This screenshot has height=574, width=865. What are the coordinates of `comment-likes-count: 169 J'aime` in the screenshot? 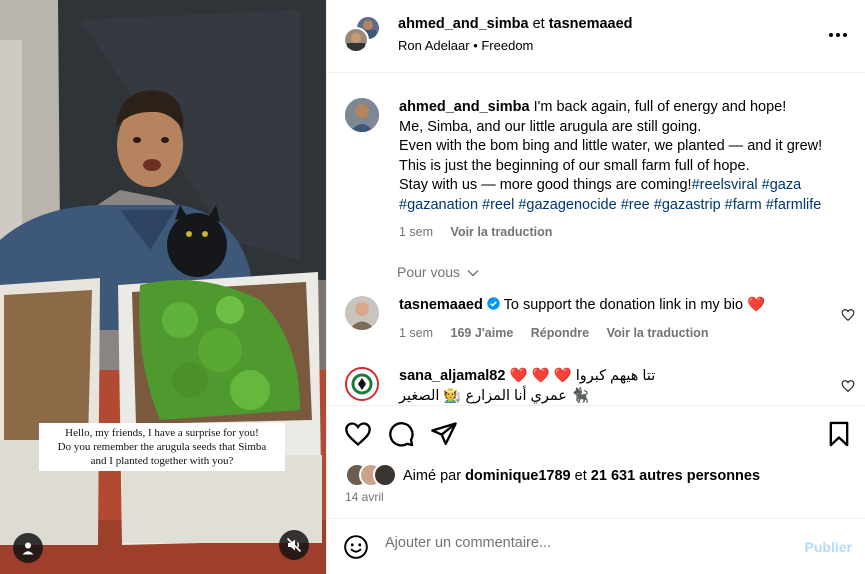 It's located at (482, 333).